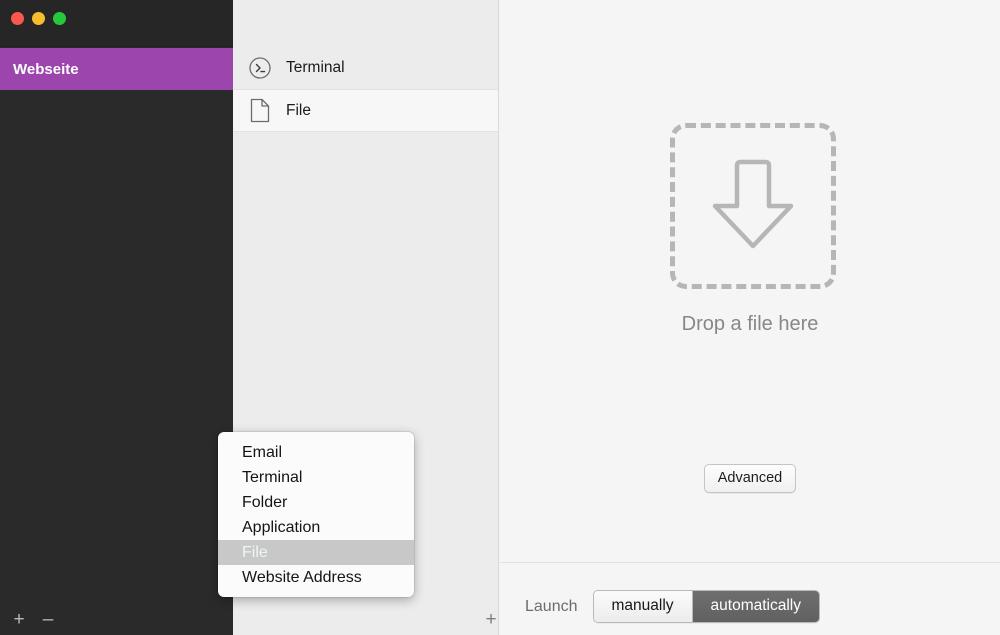  Describe the element at coordinates (46, 69) in the screenshot. I see `sidebar-item-label: Webseite` at that location.